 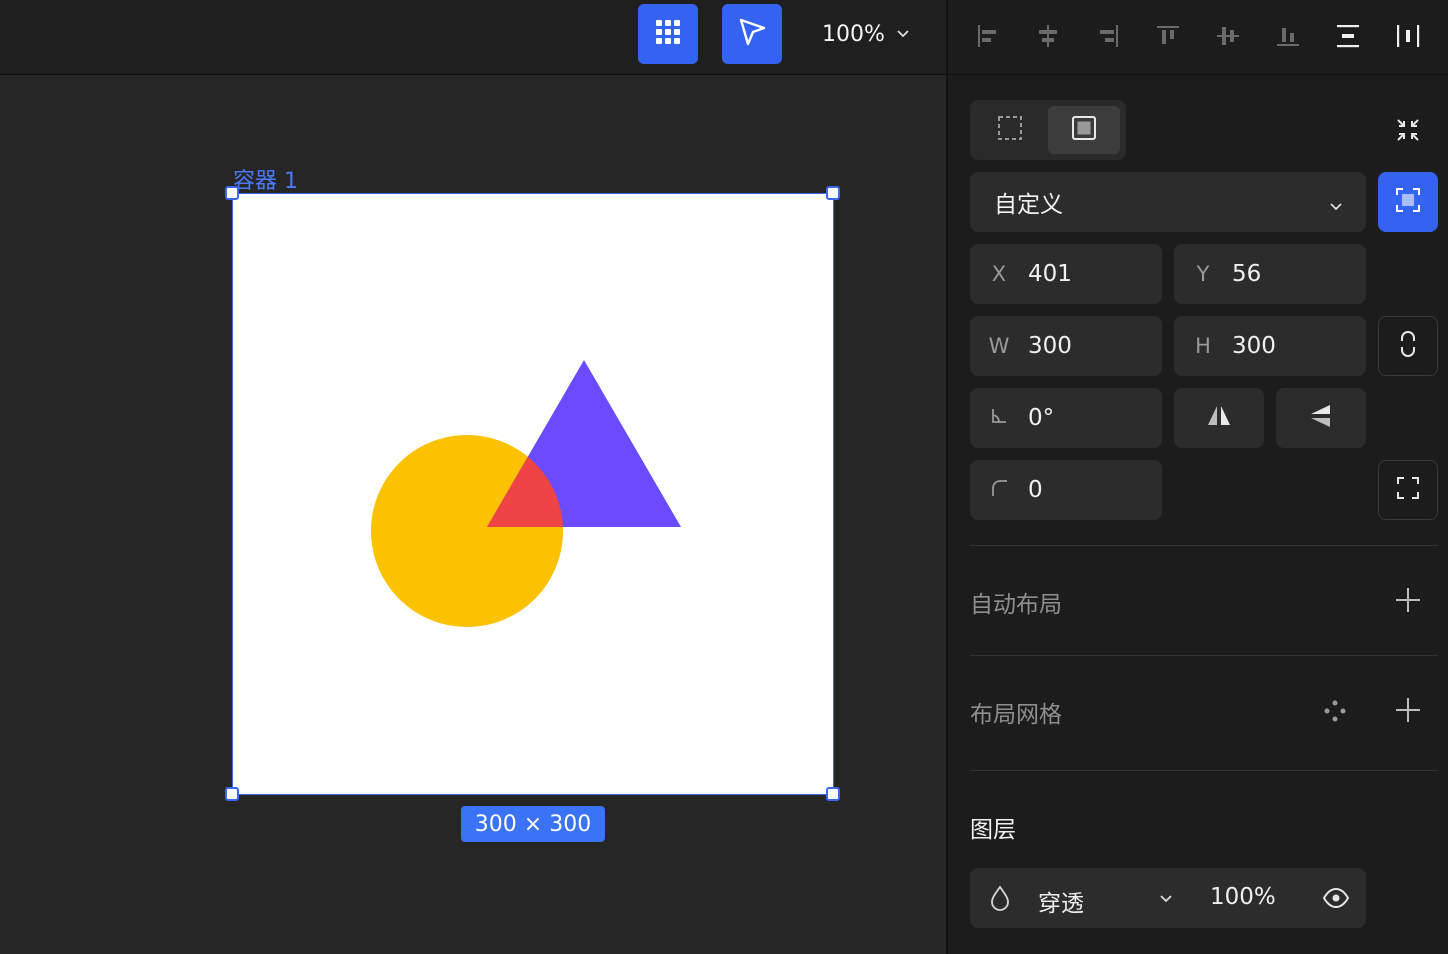 What do you see at coordinates (1408, 36) in the screenshot?
I see `distribute-horizontal-icon` at bounding box center [1408, 36].